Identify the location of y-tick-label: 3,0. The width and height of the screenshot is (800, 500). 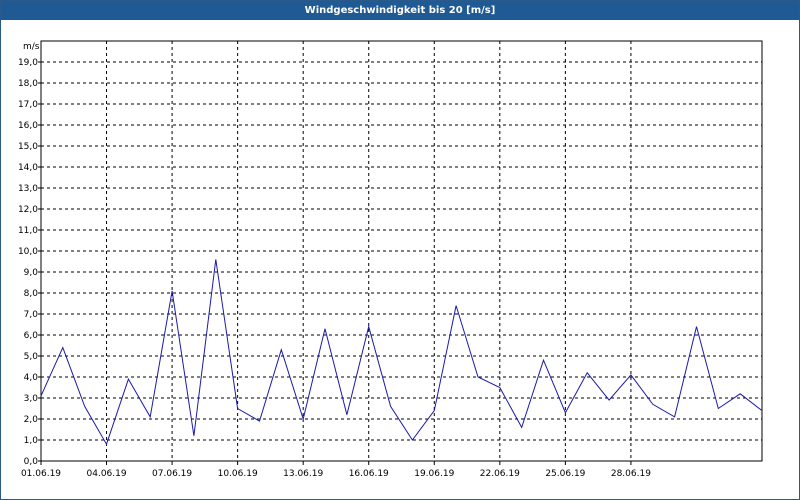
(31, 399).